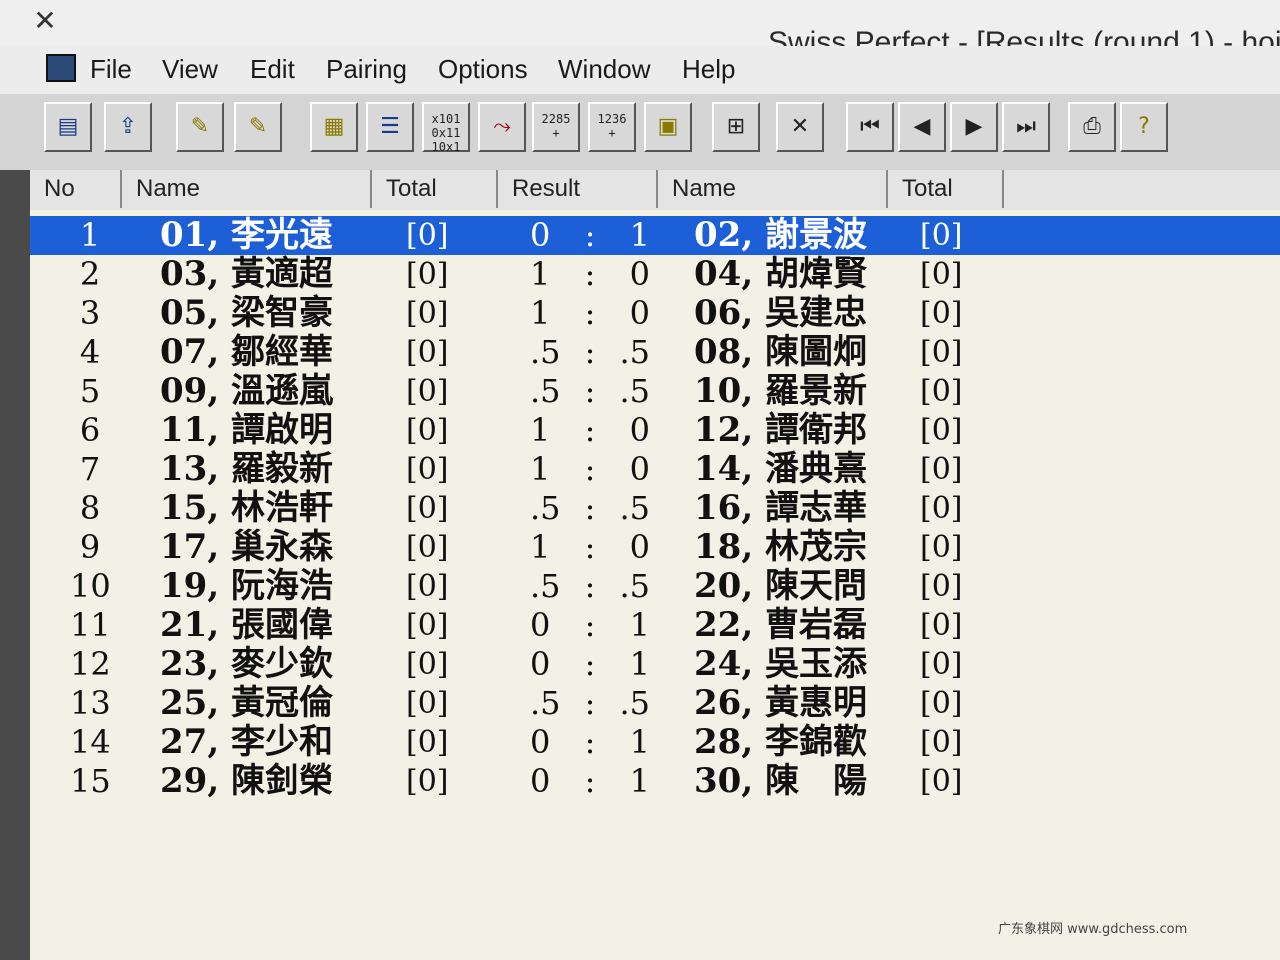 The width and height of the screenshot is (1280, 960). Describe the element at coordinates (578, 189) in the screenshot. I see `header-result: Result` at that location.